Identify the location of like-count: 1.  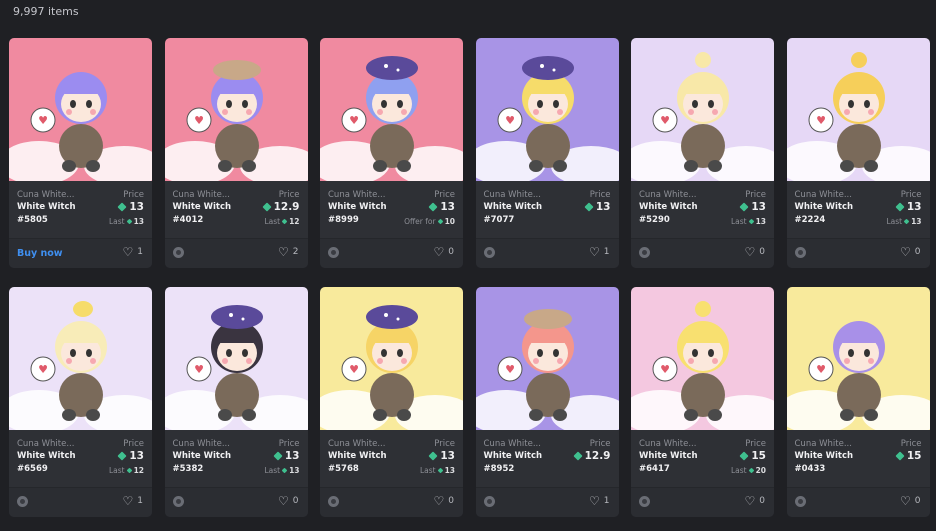
(606, 501).